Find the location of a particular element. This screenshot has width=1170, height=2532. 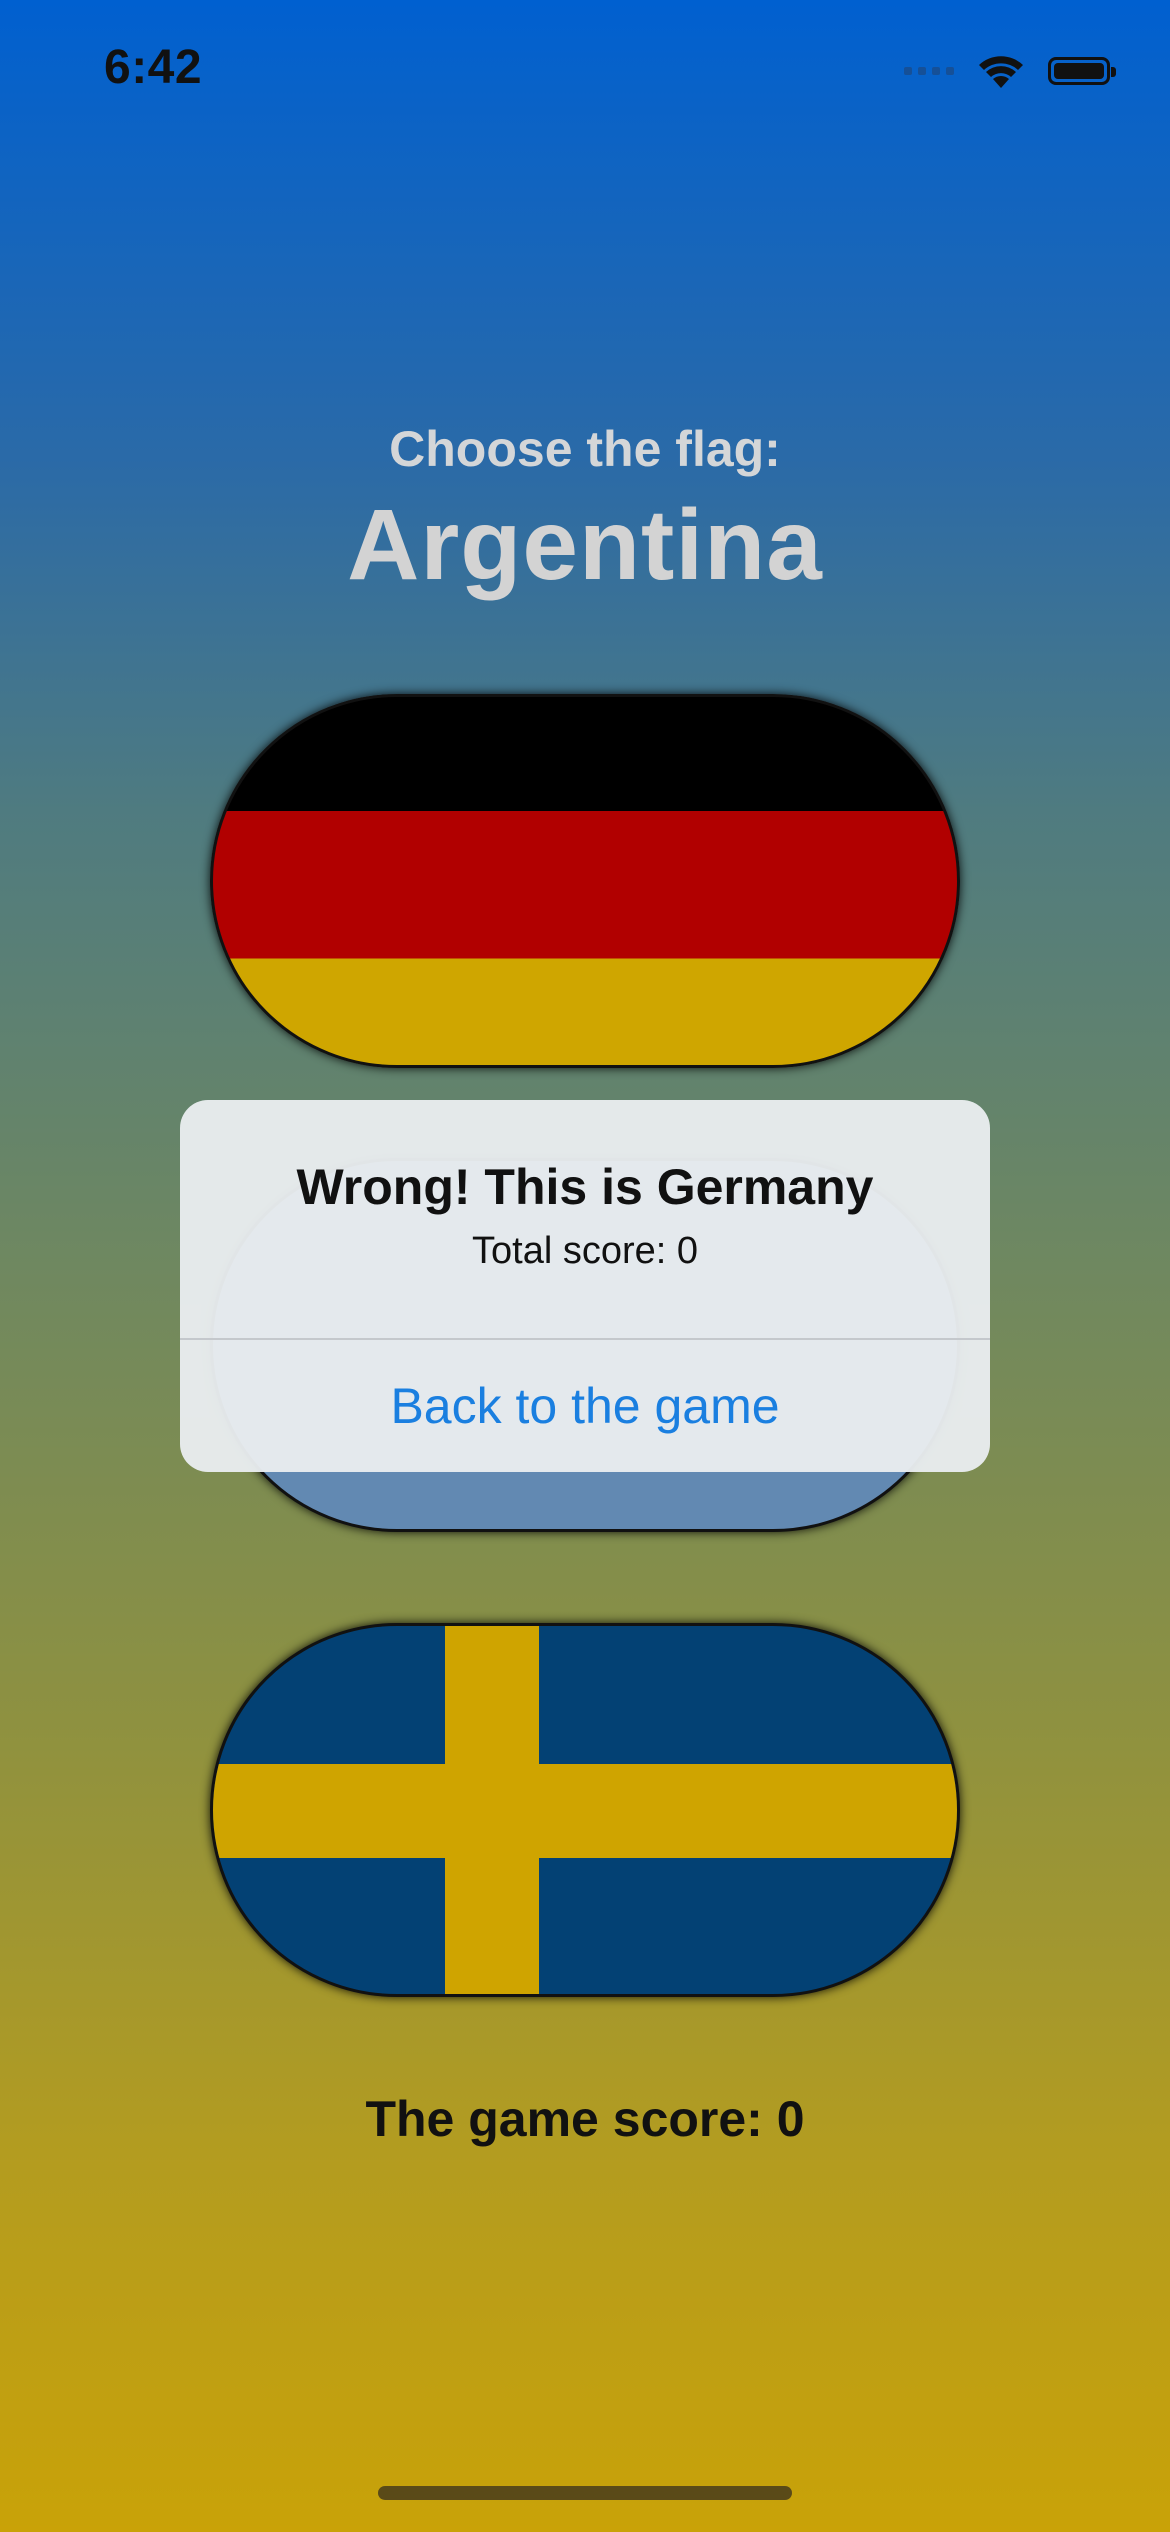

sweden-flag-button is located at coordinates (585, 1810).